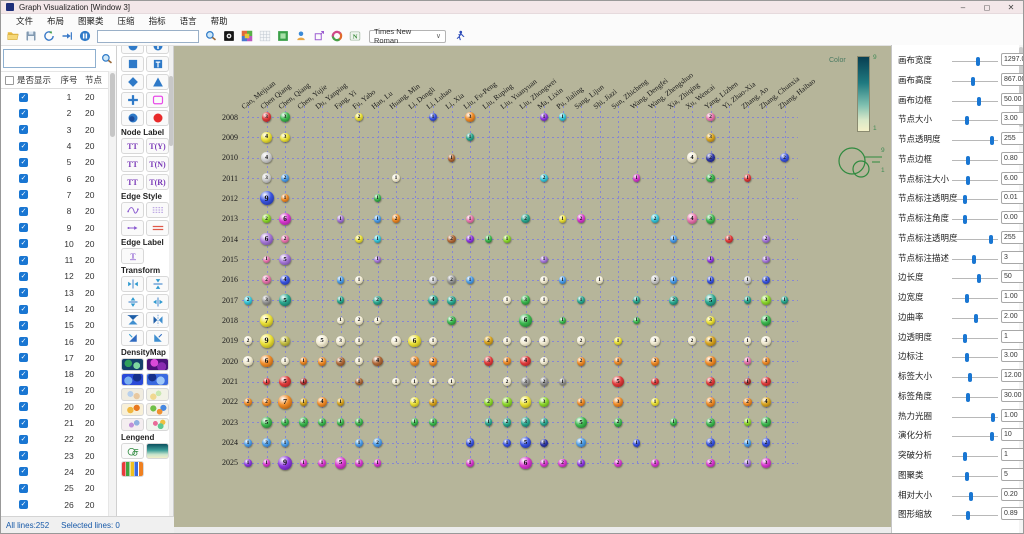 The image size is (1024, 534). I want to click on menu-item-layout: 布局, so click(55, 21).